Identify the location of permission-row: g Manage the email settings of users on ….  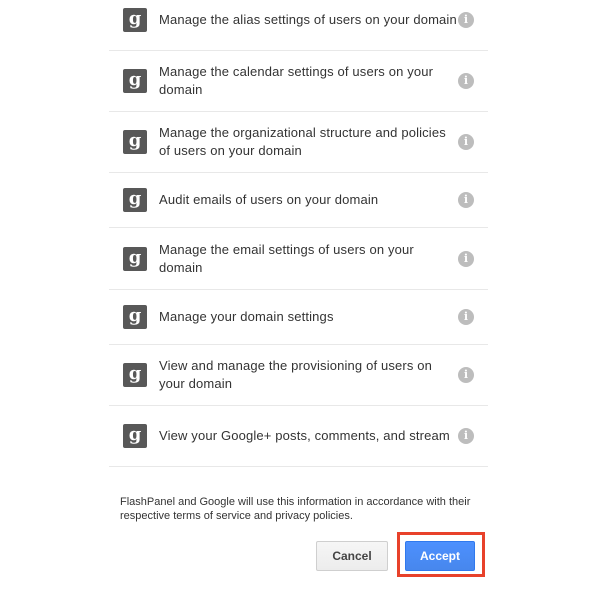
(298, 259).